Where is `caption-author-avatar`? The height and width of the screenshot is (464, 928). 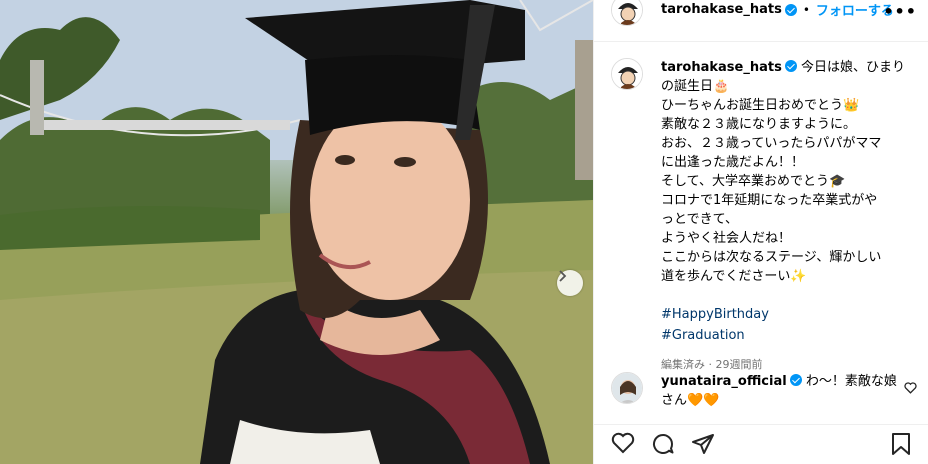
caption-author-avatar is located at coordinates (627, 74).